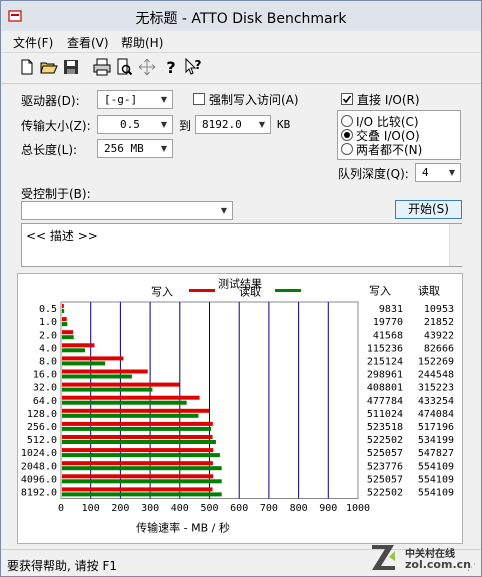 This screenshot has width=482, height=577. Describe the element at coordinates (102, 67) in the screenshot. I see `print-icon` at that location.